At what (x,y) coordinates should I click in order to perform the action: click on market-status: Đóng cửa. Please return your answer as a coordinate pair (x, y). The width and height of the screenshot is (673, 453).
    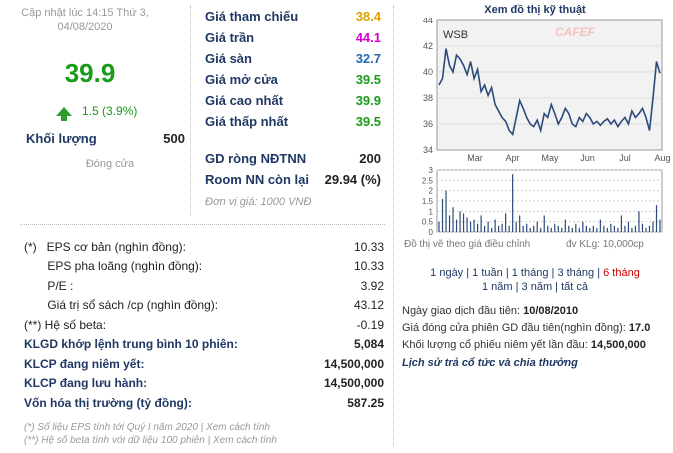
    Looking at the image, I should click on (110, 164).